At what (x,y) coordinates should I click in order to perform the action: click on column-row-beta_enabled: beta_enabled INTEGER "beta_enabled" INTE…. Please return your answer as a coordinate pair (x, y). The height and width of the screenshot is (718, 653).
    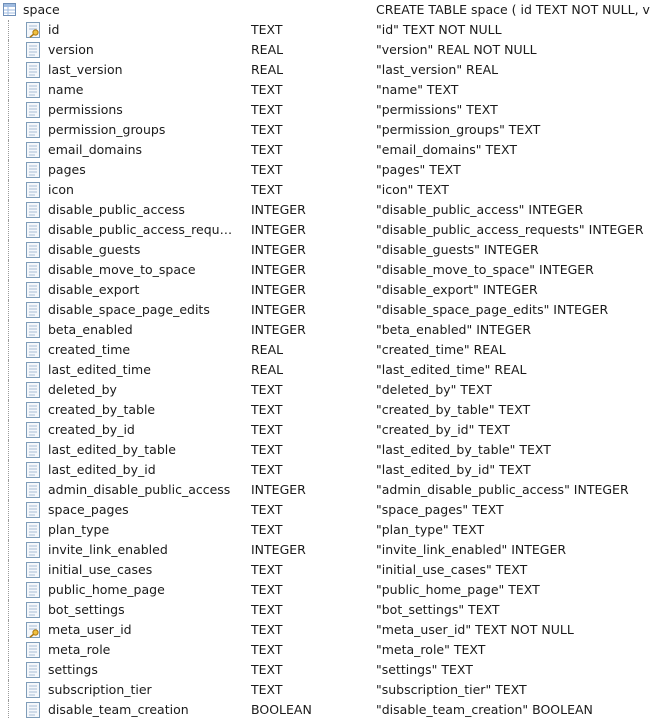
    Looking at the image, I should click on (326, 330).